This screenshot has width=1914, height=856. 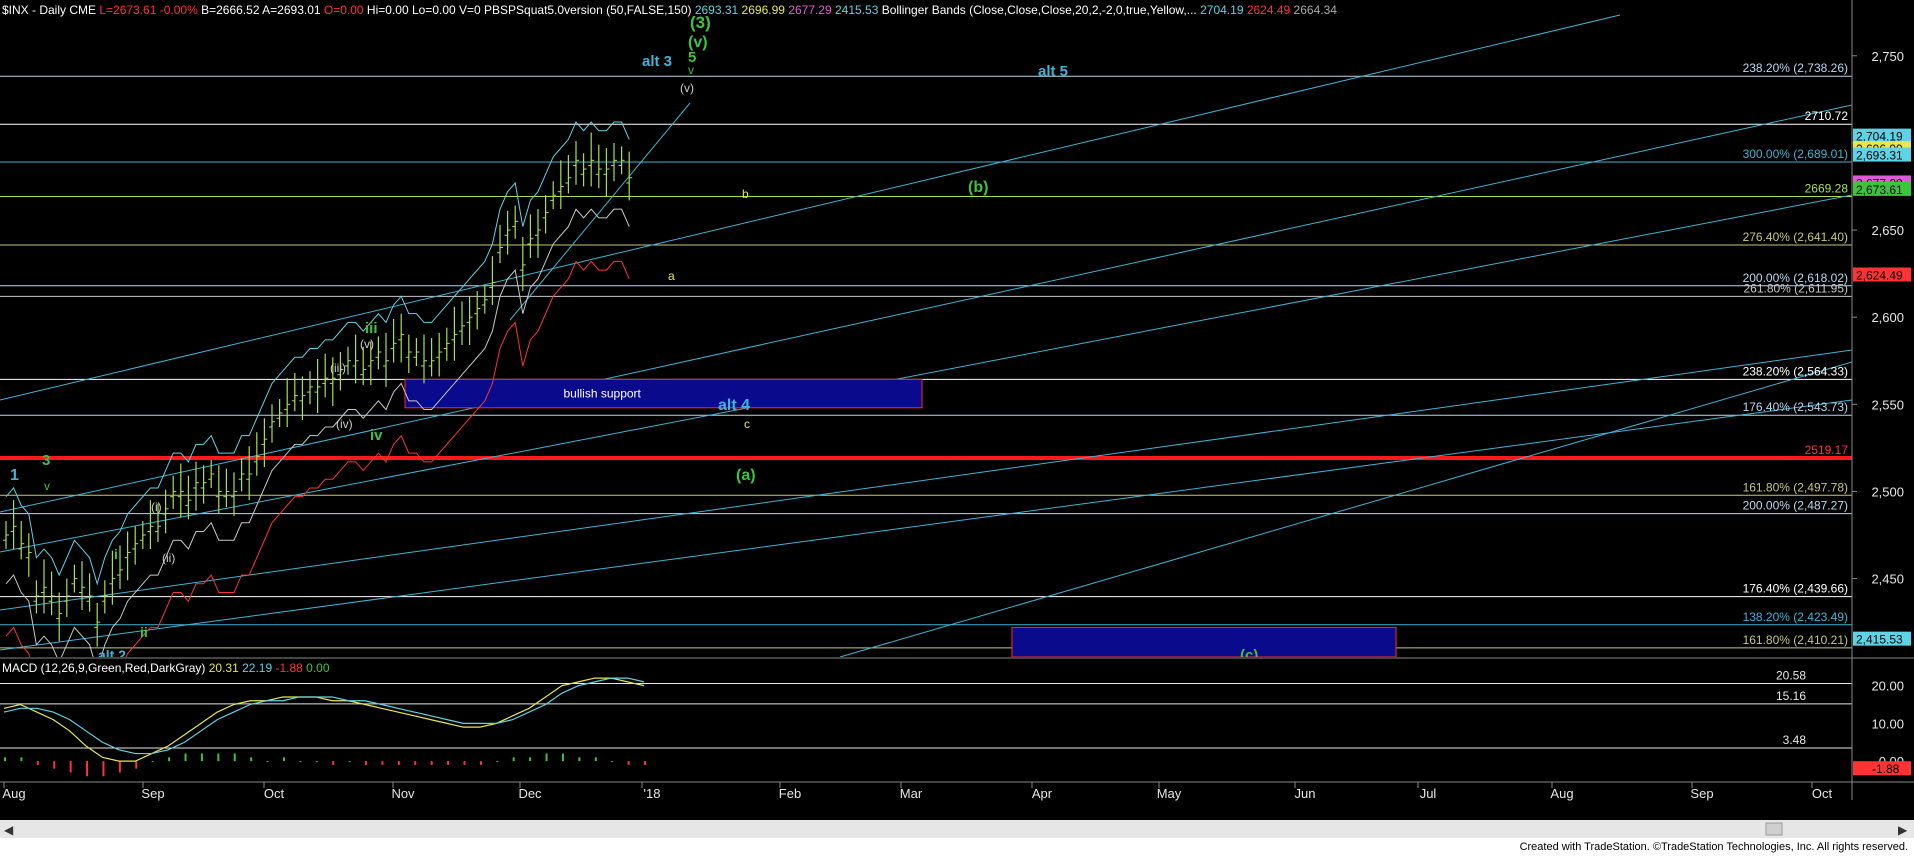 I want to click on x-tick-label: Sep, so click(x=152, y=793).